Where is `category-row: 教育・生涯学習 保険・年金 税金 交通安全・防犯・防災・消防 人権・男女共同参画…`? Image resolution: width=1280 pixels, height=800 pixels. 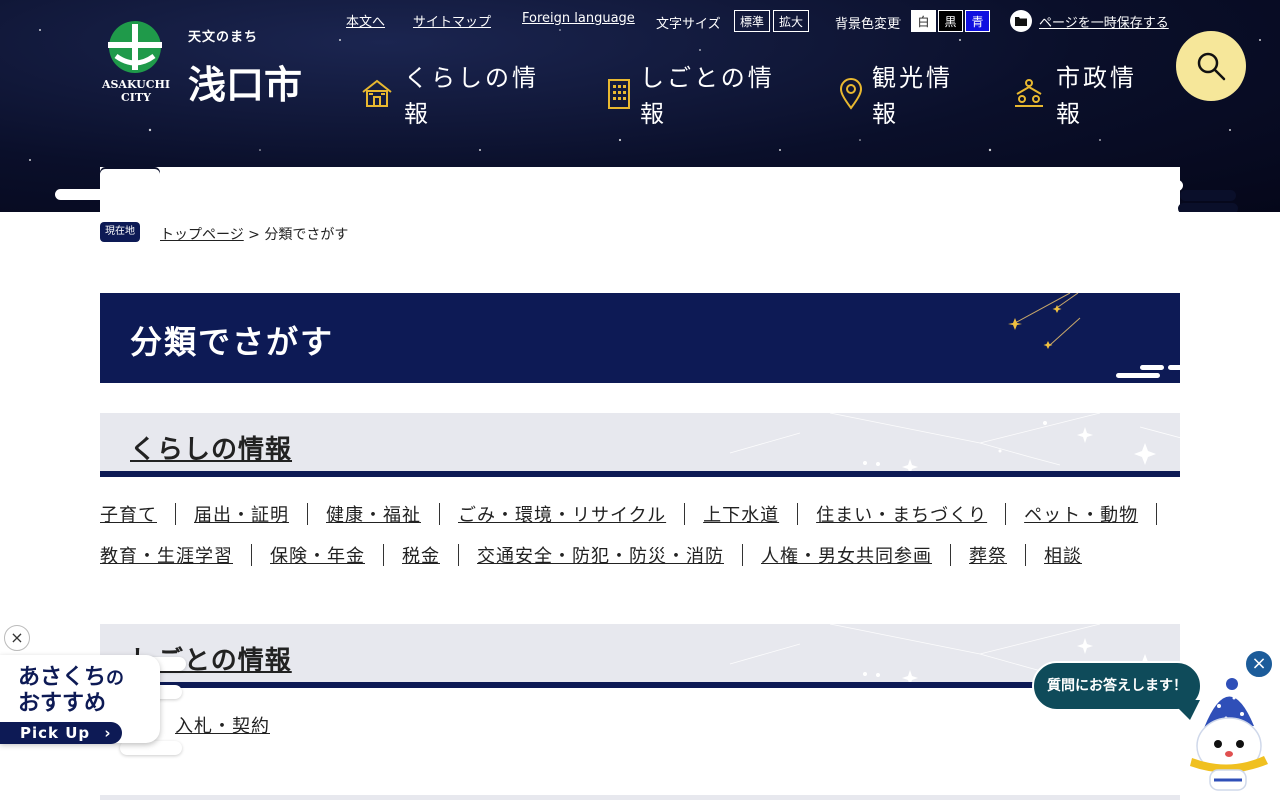 category-row: 教育・生涯学習 保険・年金 税金 交通安全・防犯・防災・消防 人権・男女共同参画… is located at coordinates (640, 554).